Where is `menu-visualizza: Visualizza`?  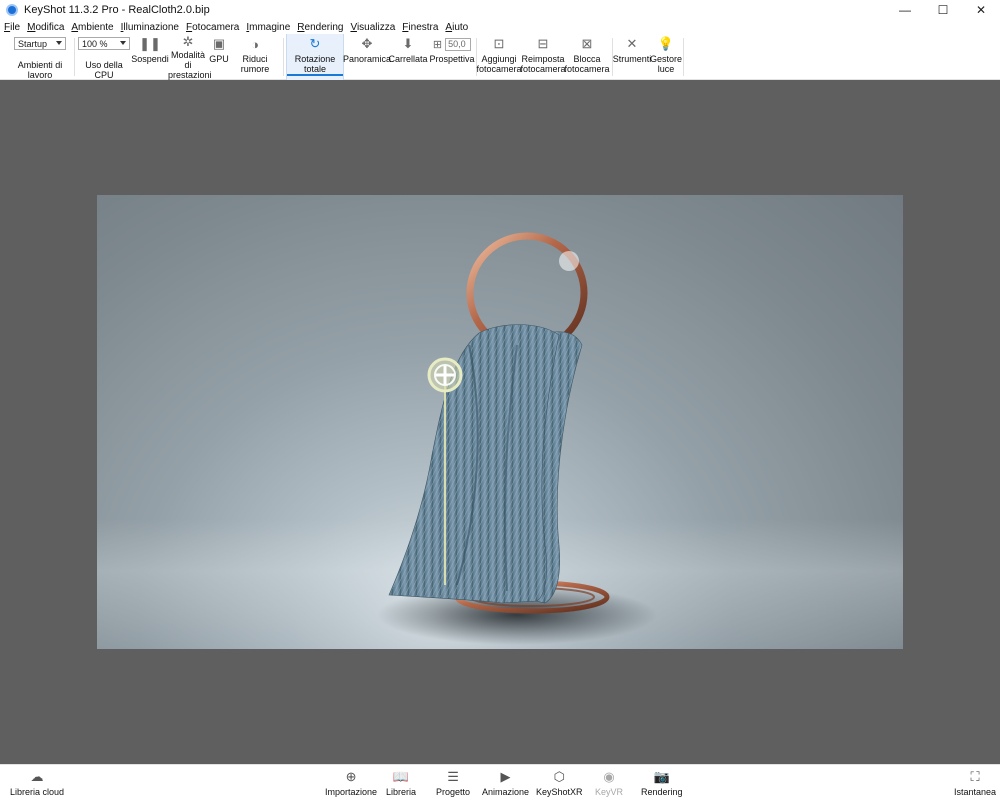 menu-visualizza: Visualizza is located at coordinates (372, 27).